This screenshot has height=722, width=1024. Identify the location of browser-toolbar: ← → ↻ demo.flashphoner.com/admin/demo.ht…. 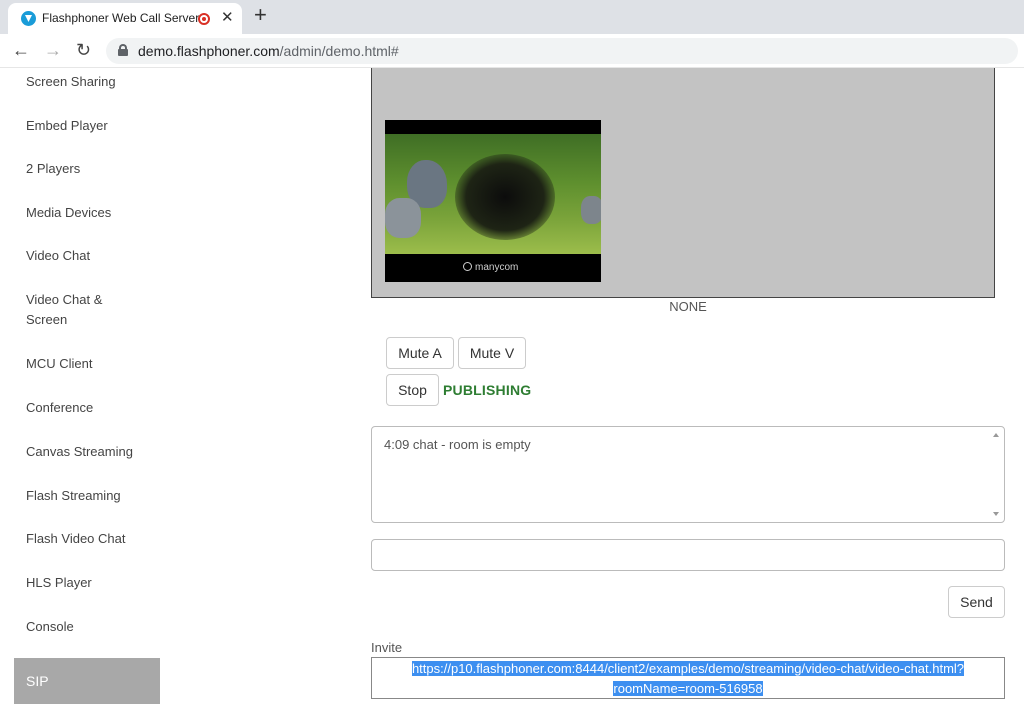
(512, 51).